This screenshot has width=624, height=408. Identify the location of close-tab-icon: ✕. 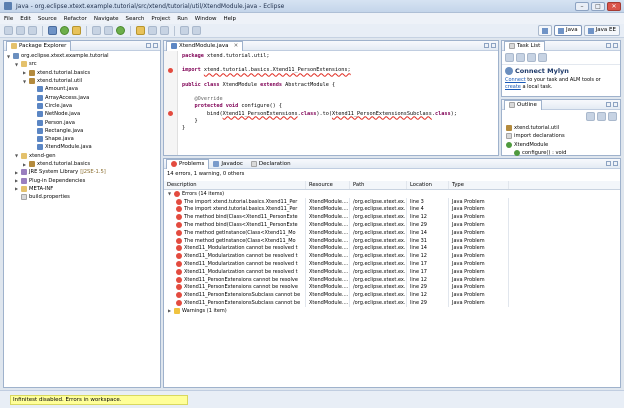
(236, 46).